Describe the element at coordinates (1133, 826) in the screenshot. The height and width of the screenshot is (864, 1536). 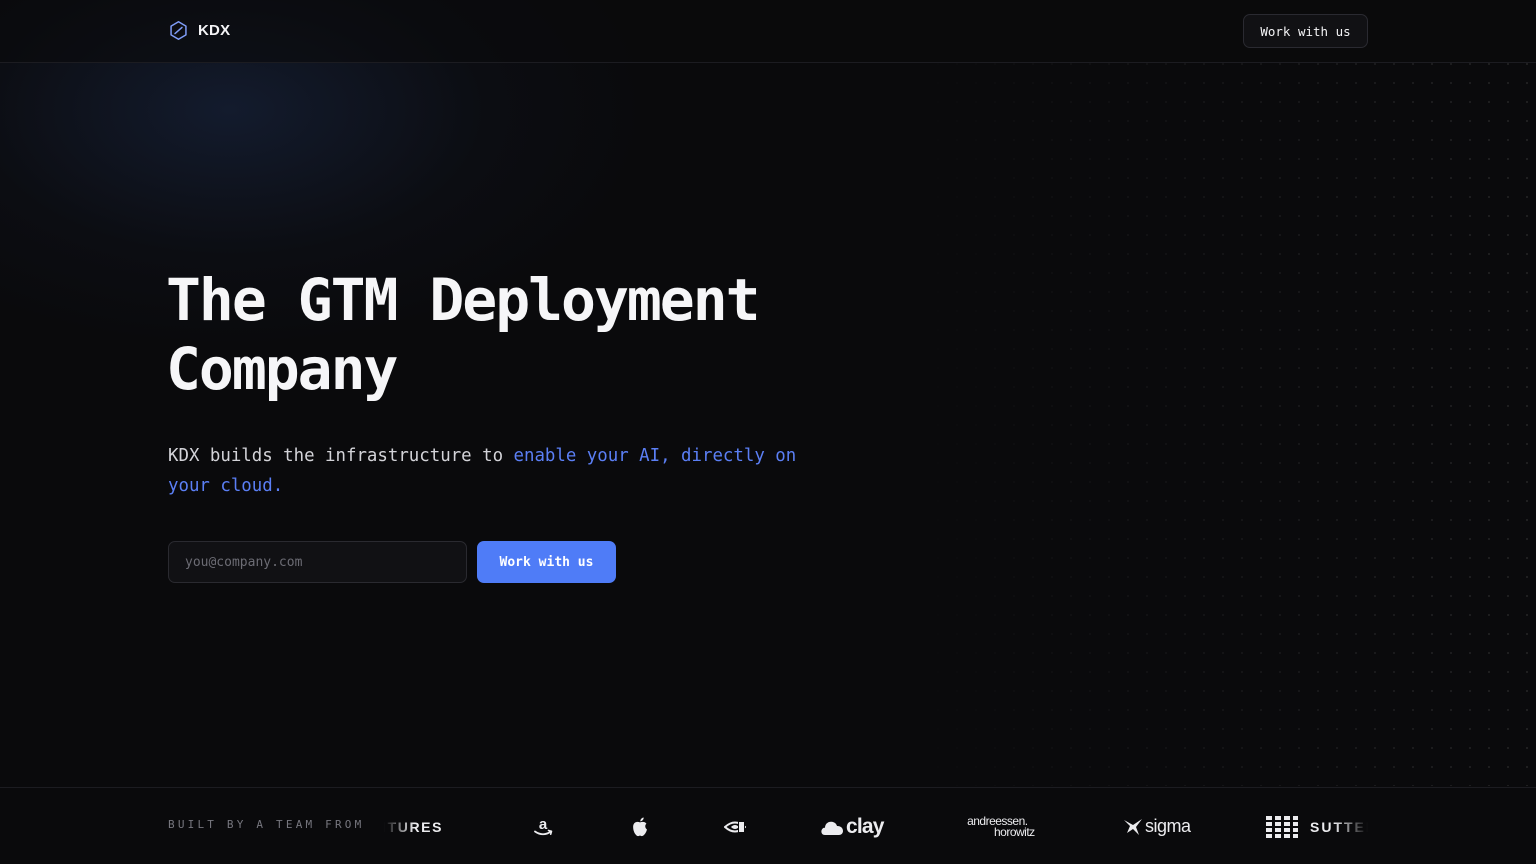
I see `sigma-bird-icon` at that location.